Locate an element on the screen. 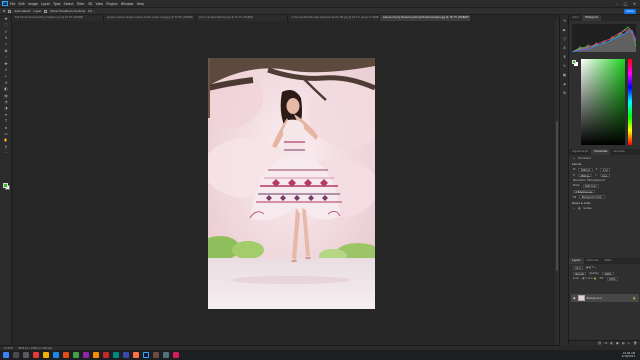 The height and width of the screenshot is (360, 640). lasso-tool-icon: ℓ is located at coordinates (6, 31).